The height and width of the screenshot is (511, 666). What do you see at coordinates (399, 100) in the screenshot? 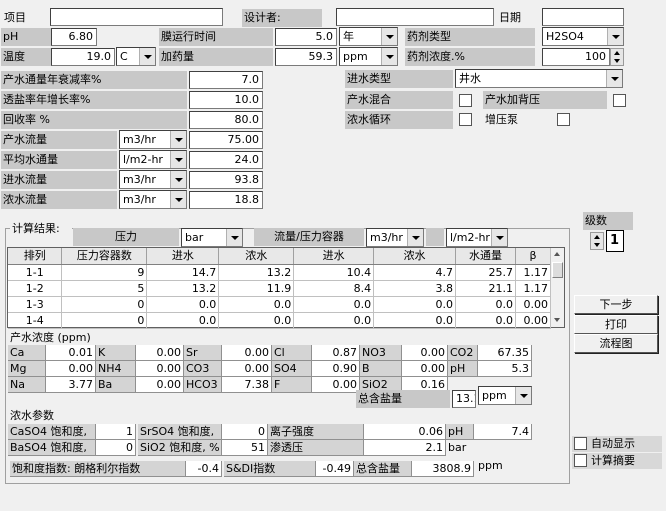
I see `product-mix-label: 产水混合` at bounding box center [399, 100].